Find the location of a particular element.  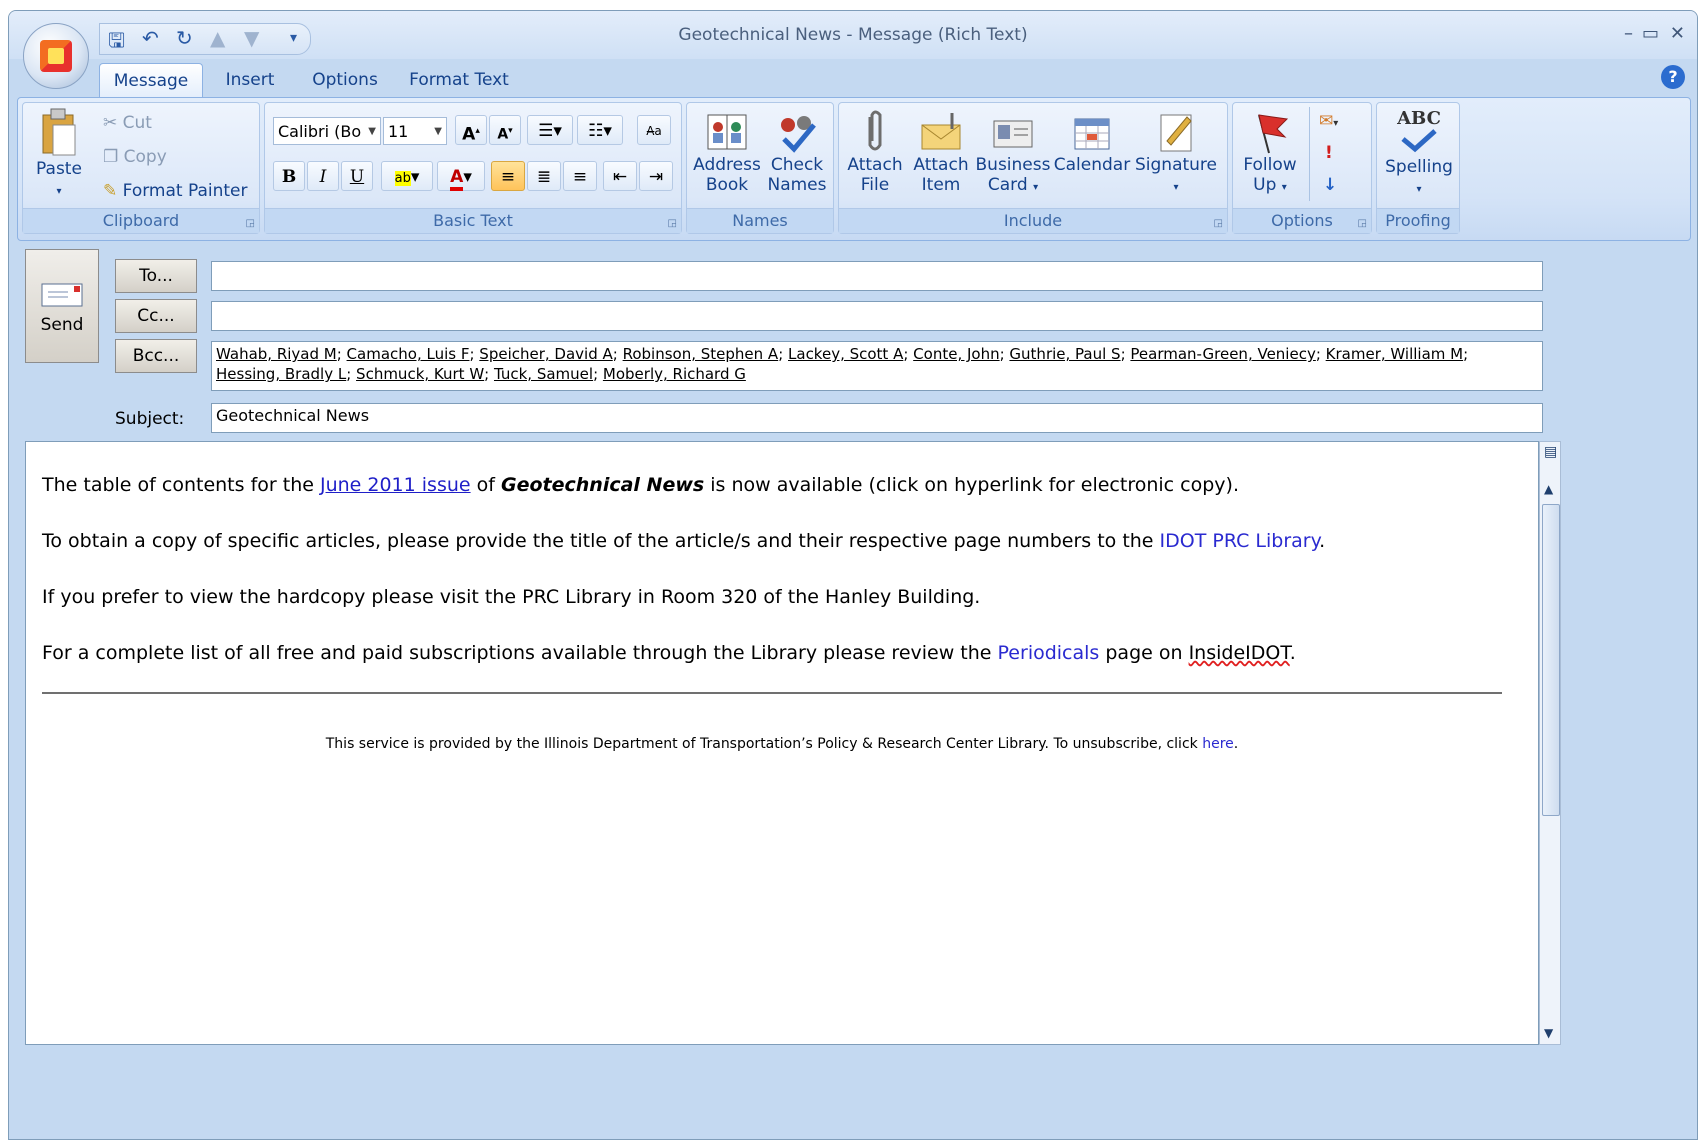

permission-button: ✉▾ is located at coordinates (1328, 121).